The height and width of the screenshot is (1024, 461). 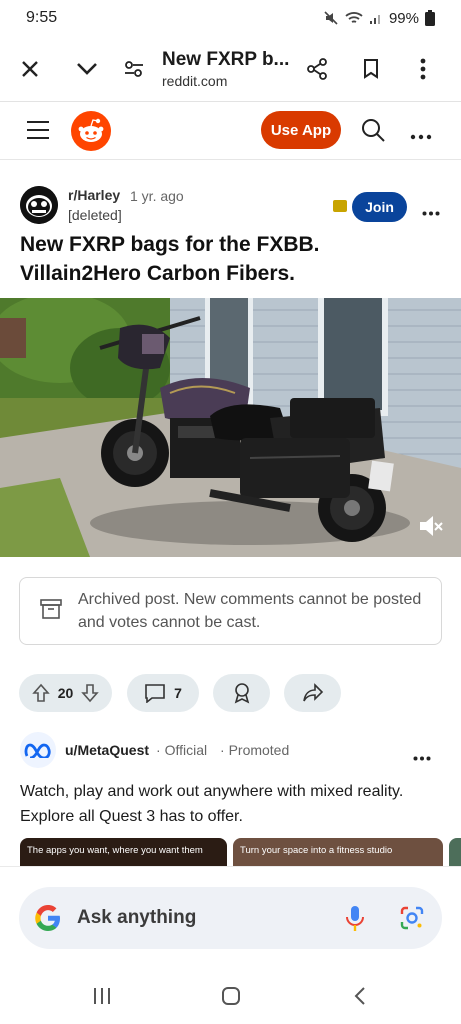 What do you see at coordinates (412, 918) in the screenshot?
I see `google-lens-icon` at bounding box center [412, 918].